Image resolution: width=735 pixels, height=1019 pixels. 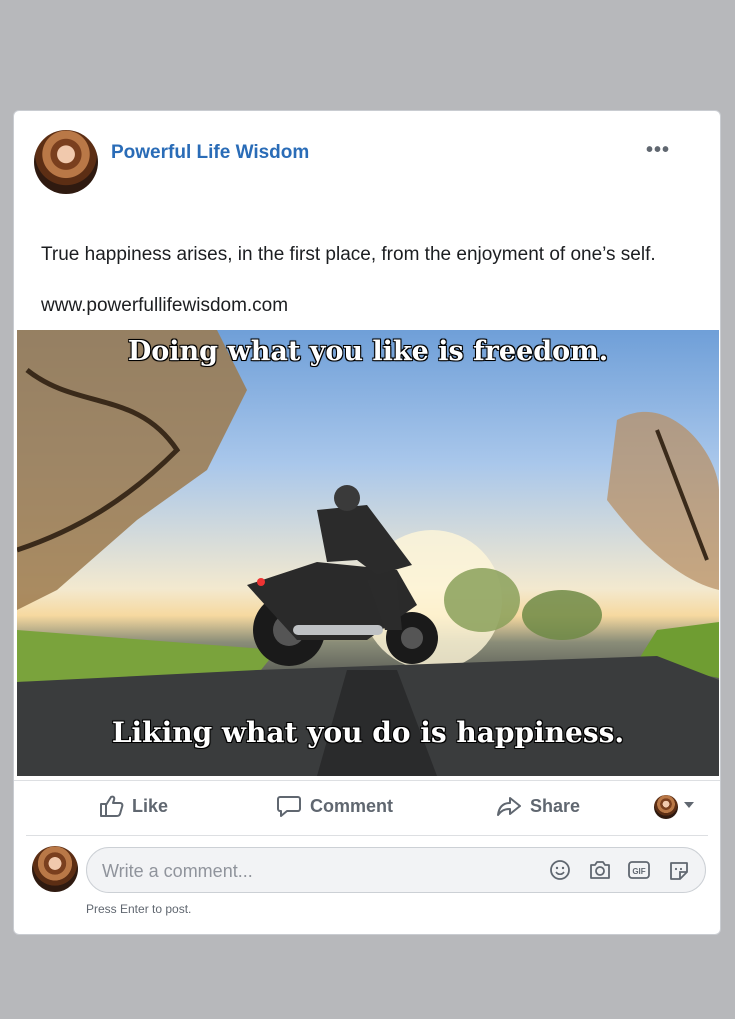 I want to click on image-bottom-caption: Liking what you do is happiness., so click(x=368, y=732).